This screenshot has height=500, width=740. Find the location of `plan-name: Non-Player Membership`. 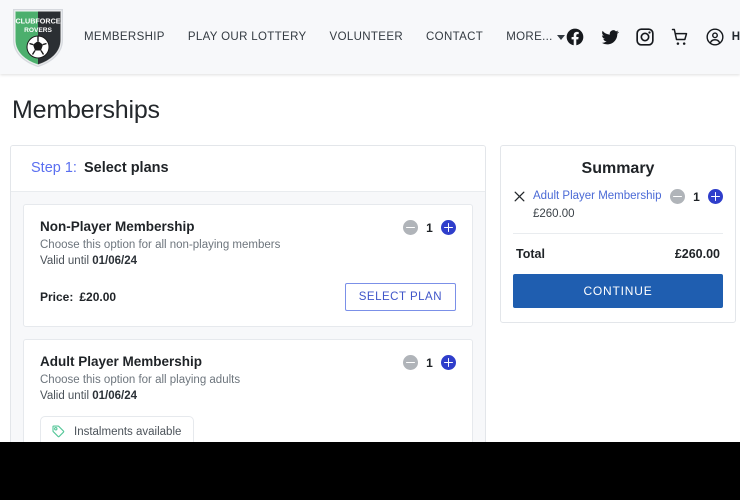

plan-name: Non-Player Membership is located at coordinates (117, 226).